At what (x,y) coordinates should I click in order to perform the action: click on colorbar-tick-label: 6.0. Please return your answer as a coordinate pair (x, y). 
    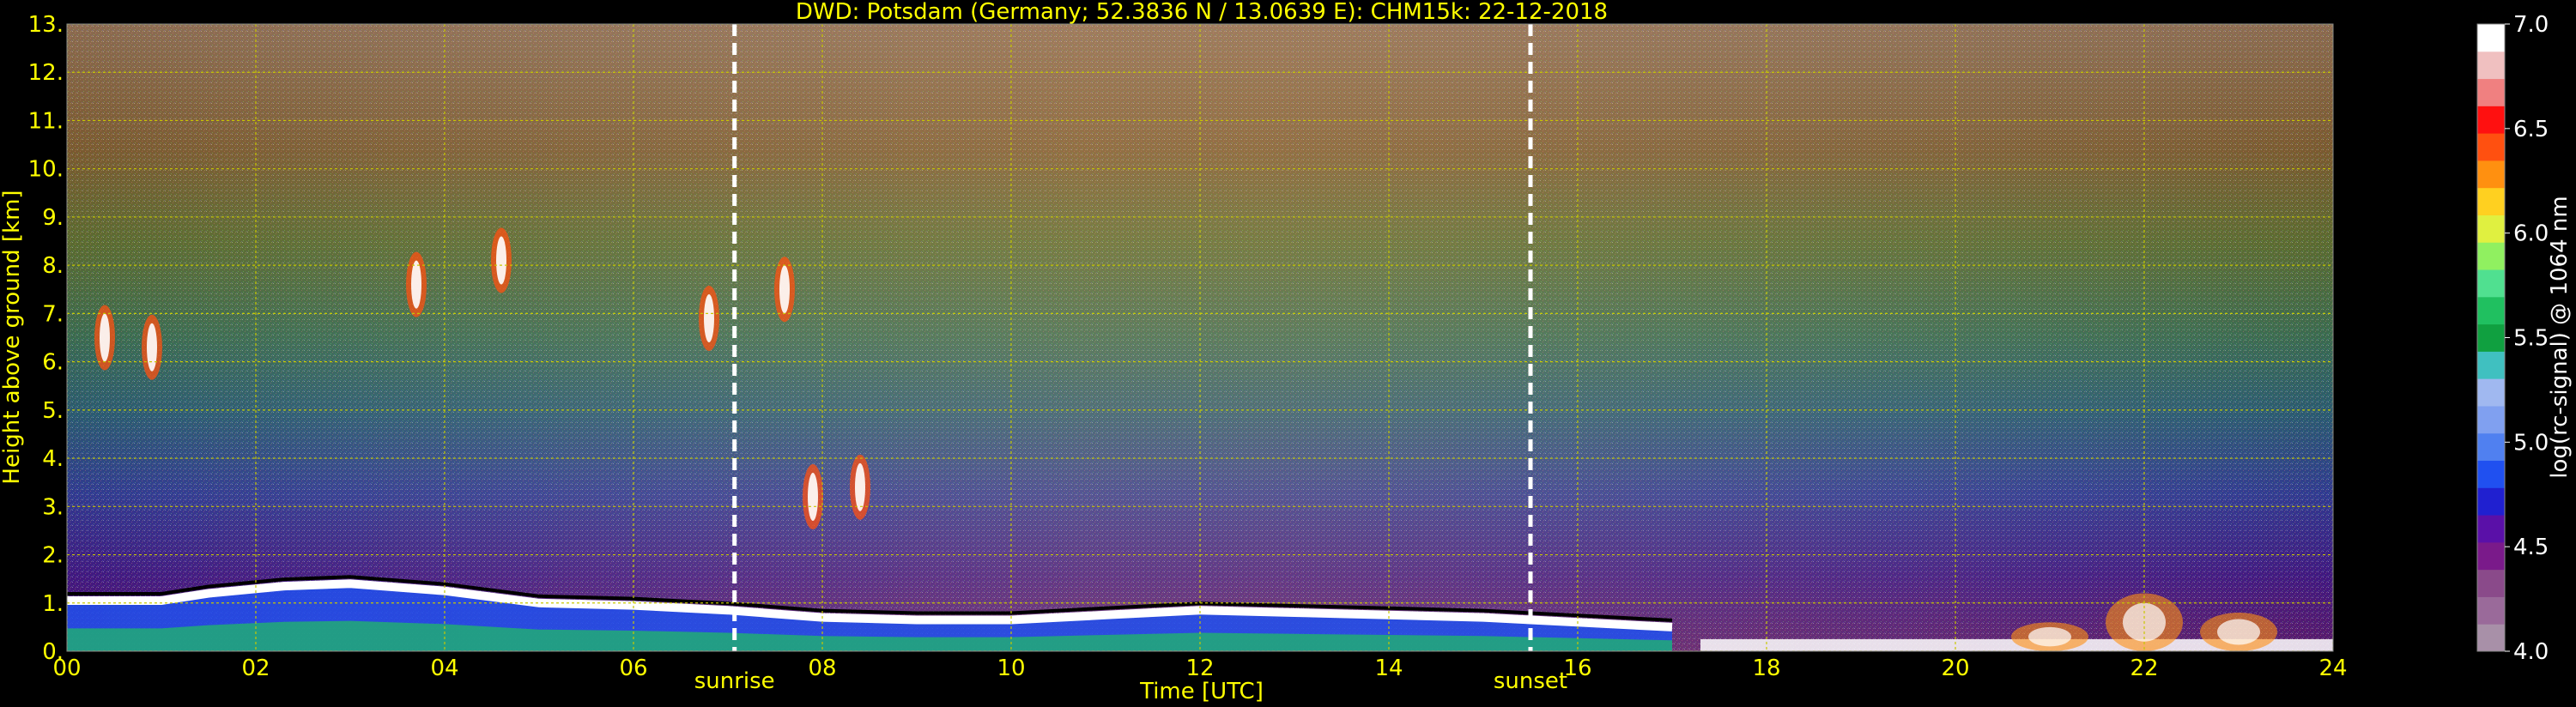
    Looking at the image, I should click on (2531, 234).